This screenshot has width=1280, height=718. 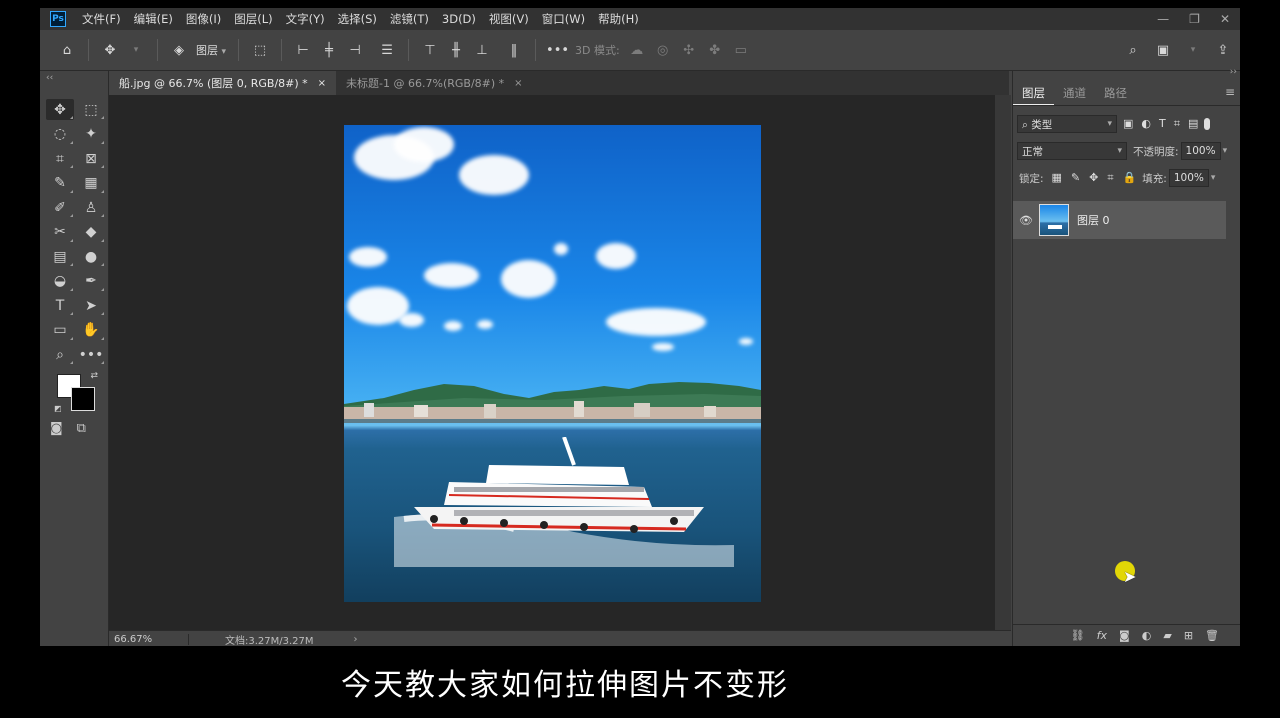 I want to click on lock-all-icon: 🔒, so click(x=1130, y=178).